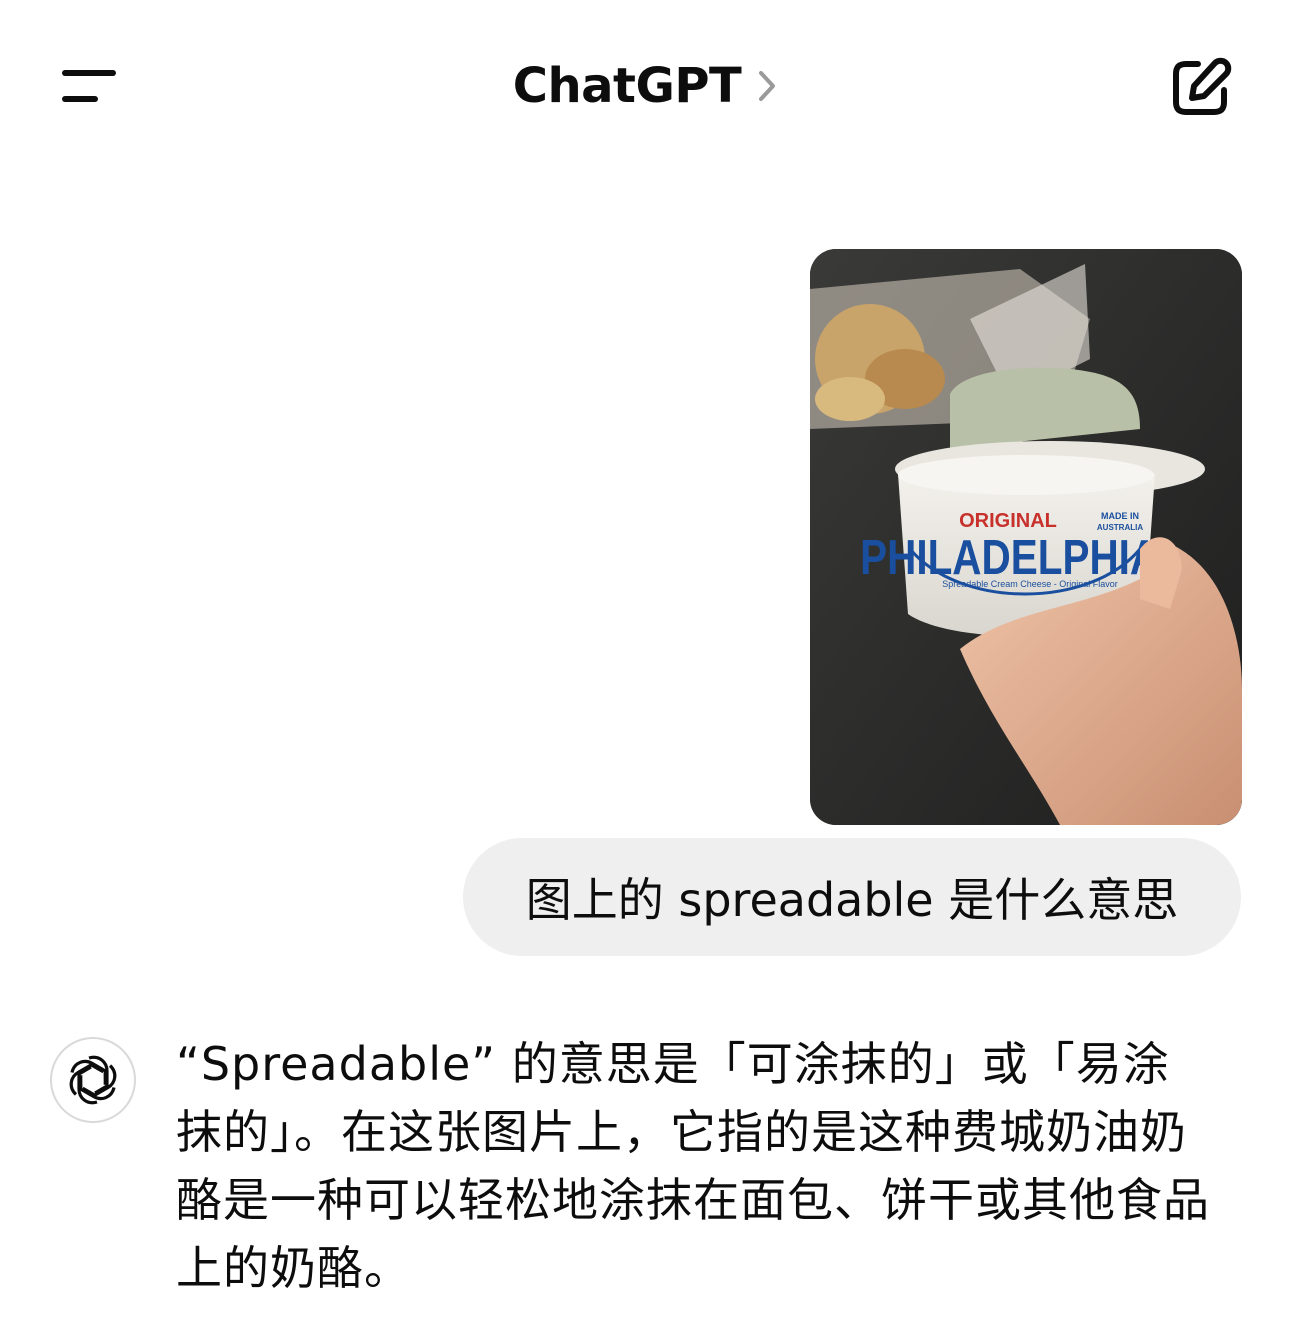  Describe the element at coordinates (1200, 88) in the screenshot. I see `new-chat-icon` at that location.